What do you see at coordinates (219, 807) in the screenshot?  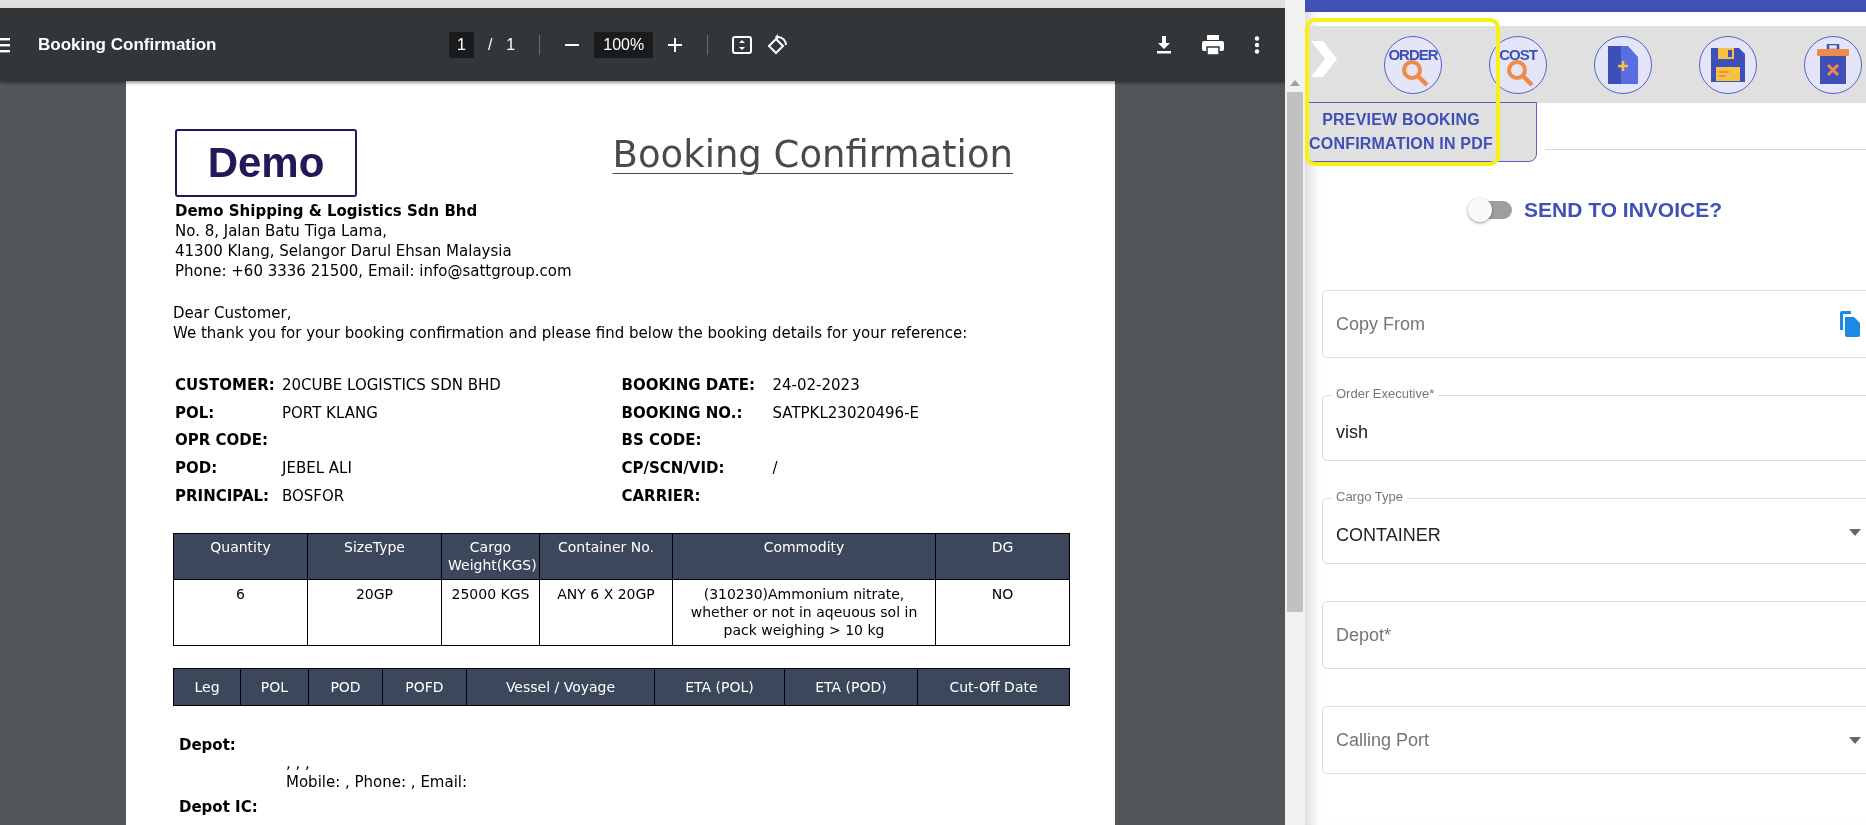 I see `depot-ic-label: Depot IC:` at bounding box center [219, 807].